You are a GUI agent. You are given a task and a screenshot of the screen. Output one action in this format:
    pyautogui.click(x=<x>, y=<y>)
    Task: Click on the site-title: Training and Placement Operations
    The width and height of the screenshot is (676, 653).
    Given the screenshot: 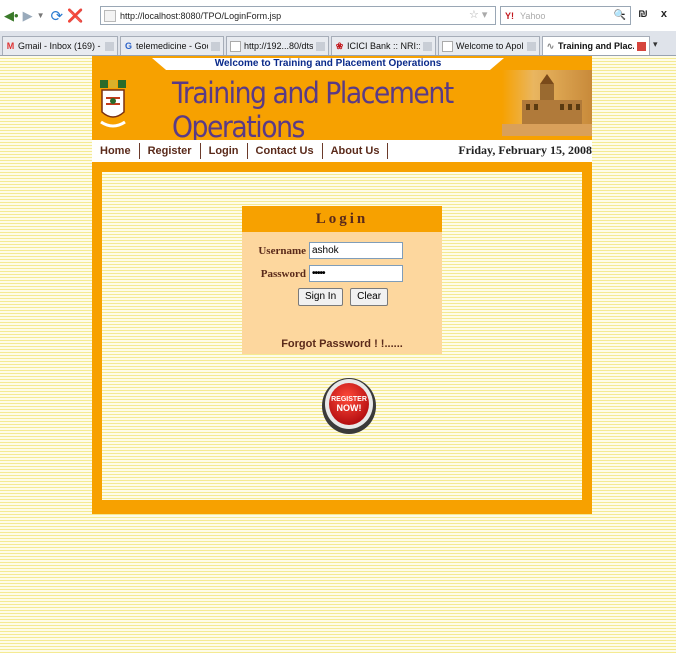 What is the action you would take?
    pyautogui.click(x=313, y=110)
    